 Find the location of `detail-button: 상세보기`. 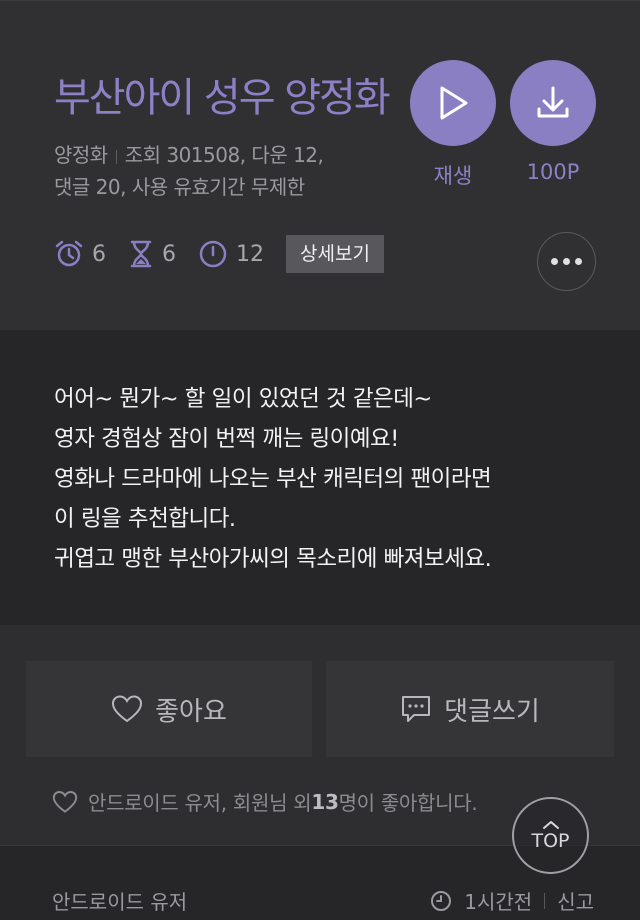

detail-button: 상세보기 is located at coordinates (335, 254).